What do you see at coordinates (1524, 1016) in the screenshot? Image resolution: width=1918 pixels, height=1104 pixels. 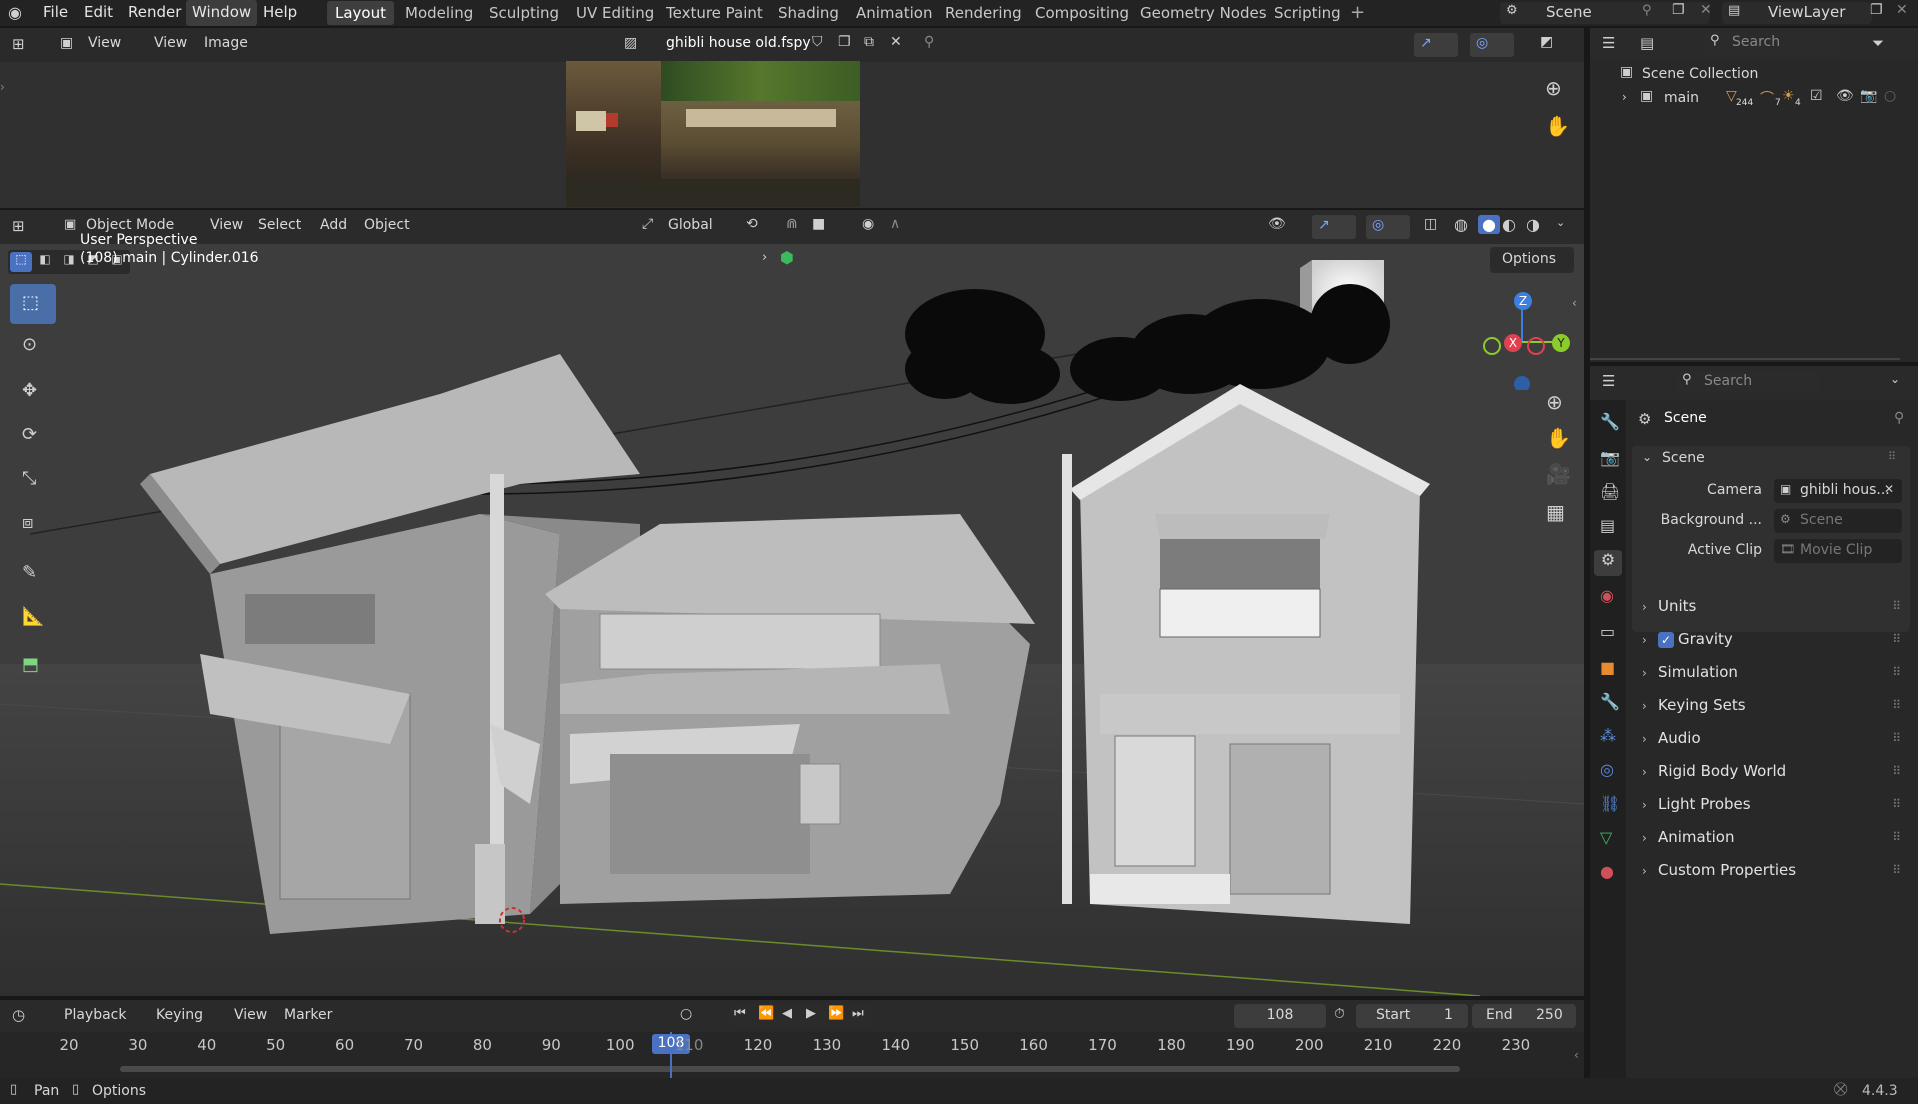 I see `end-frame-field: End 250` at bounding box center [1524, 1016].